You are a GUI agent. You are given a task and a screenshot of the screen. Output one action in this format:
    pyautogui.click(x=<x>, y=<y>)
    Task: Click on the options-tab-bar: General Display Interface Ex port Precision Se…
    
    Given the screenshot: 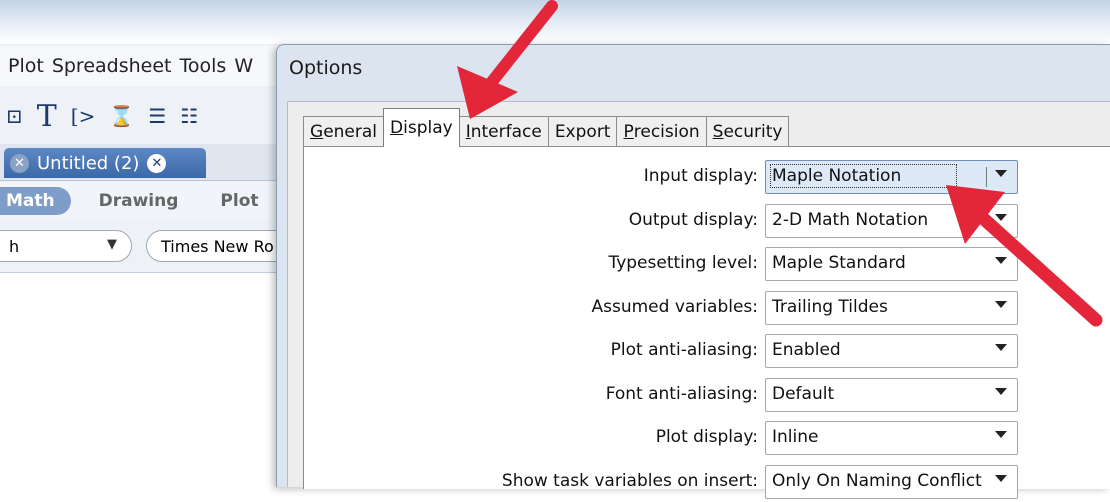 What is the action you would take?
    pyautogui.click(x=546, y=127)
    